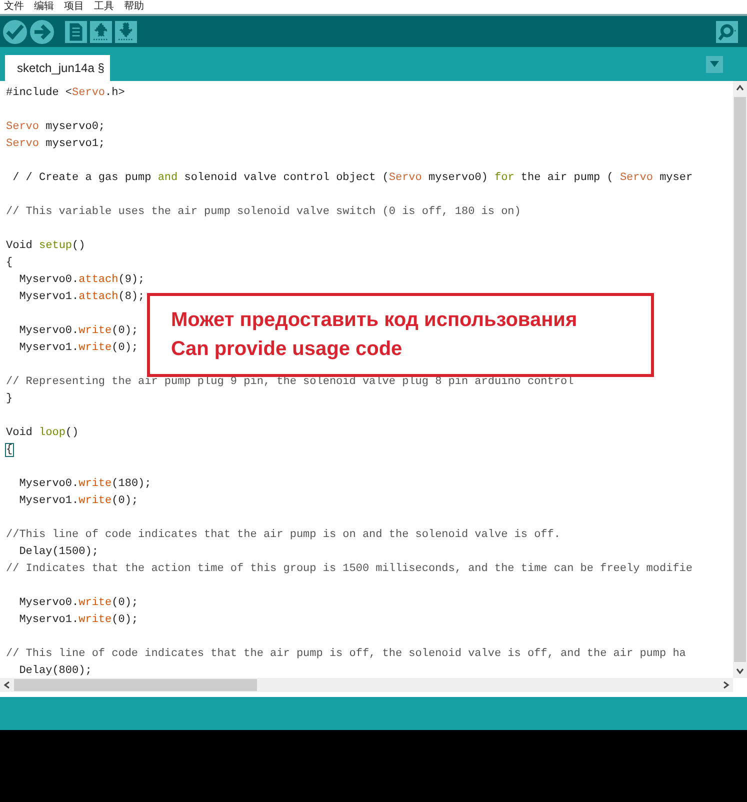 This screenshot has height=802, width=747. I want to click on code-line: Servo myservo0;, so click(56, 127).